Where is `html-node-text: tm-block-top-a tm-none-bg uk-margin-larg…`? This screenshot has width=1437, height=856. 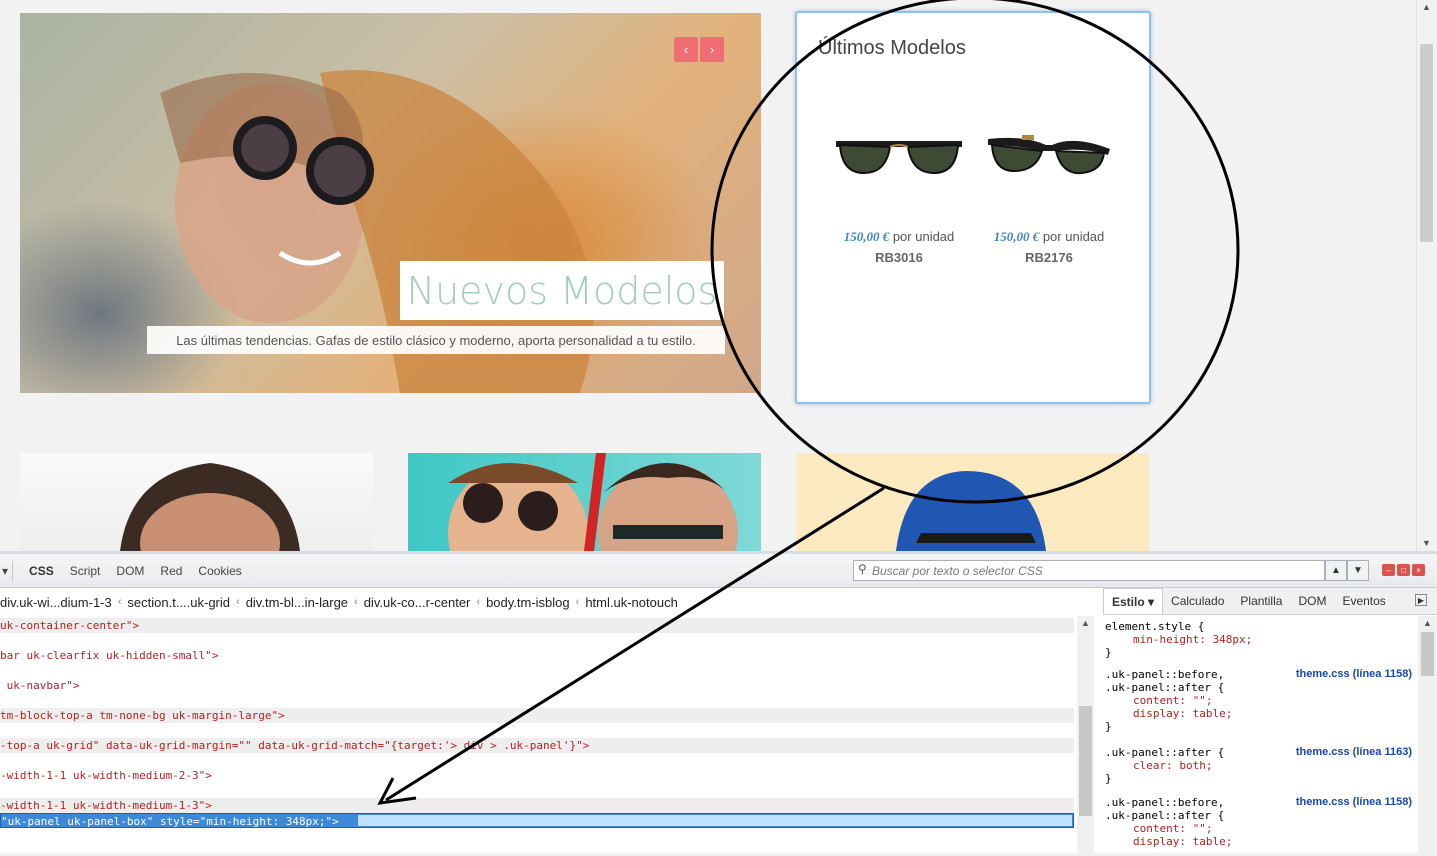 html-node-text: tm-block-top-a tm-none-bg uk-margin-larg… is located at coordinates (142, 715).